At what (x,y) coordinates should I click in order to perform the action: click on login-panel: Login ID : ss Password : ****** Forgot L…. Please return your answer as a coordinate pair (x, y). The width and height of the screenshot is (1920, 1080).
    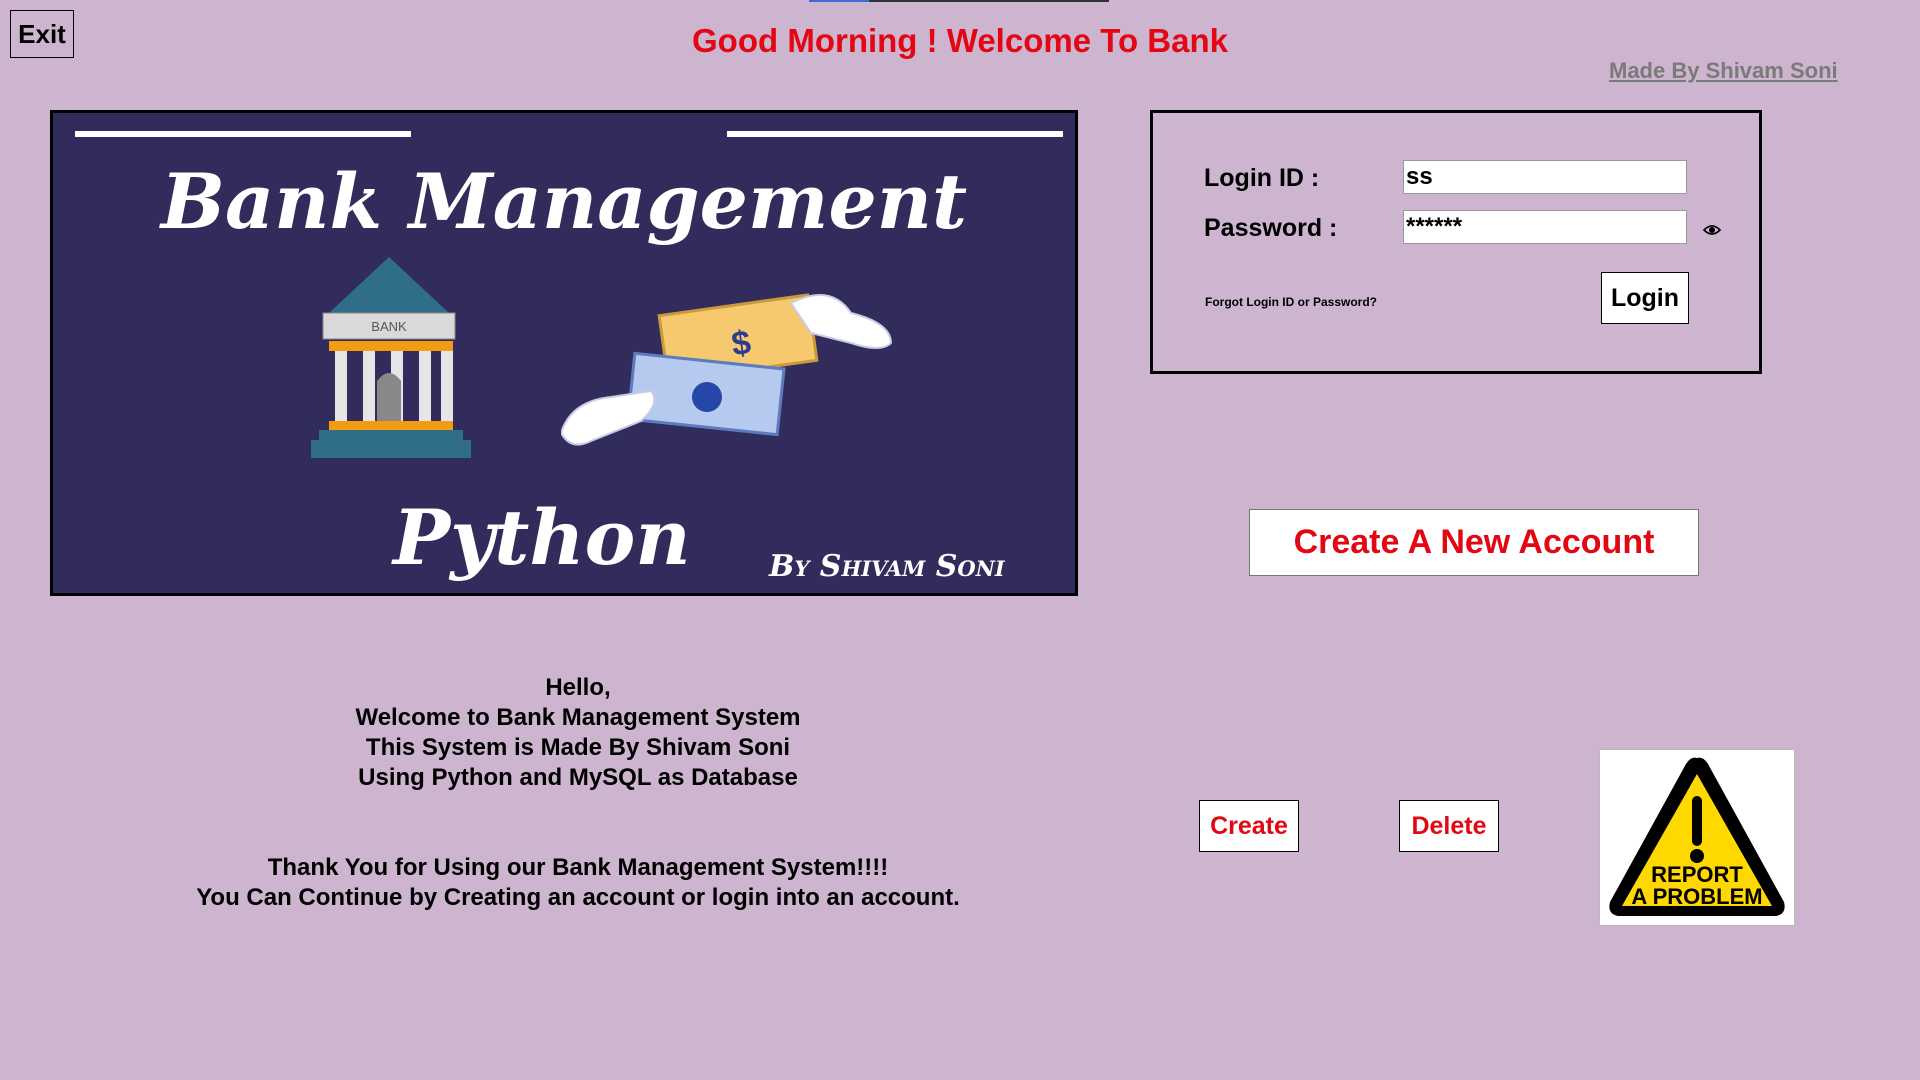
    Looking at the image, I should click on (1456, 242).